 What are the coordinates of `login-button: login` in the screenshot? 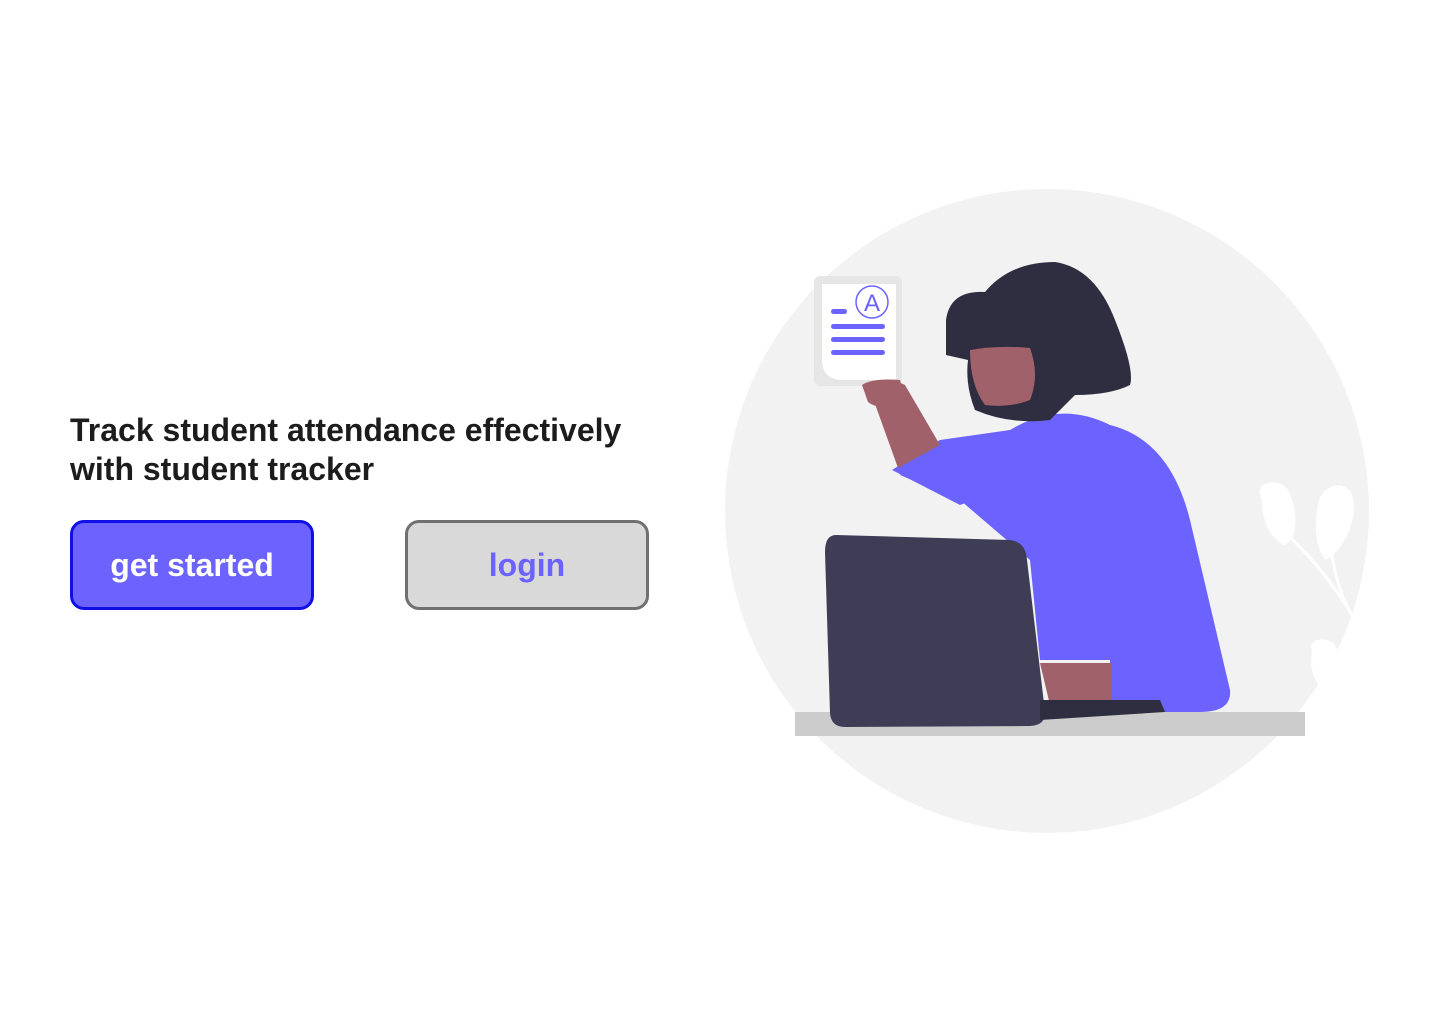 It's located at (527, 565).